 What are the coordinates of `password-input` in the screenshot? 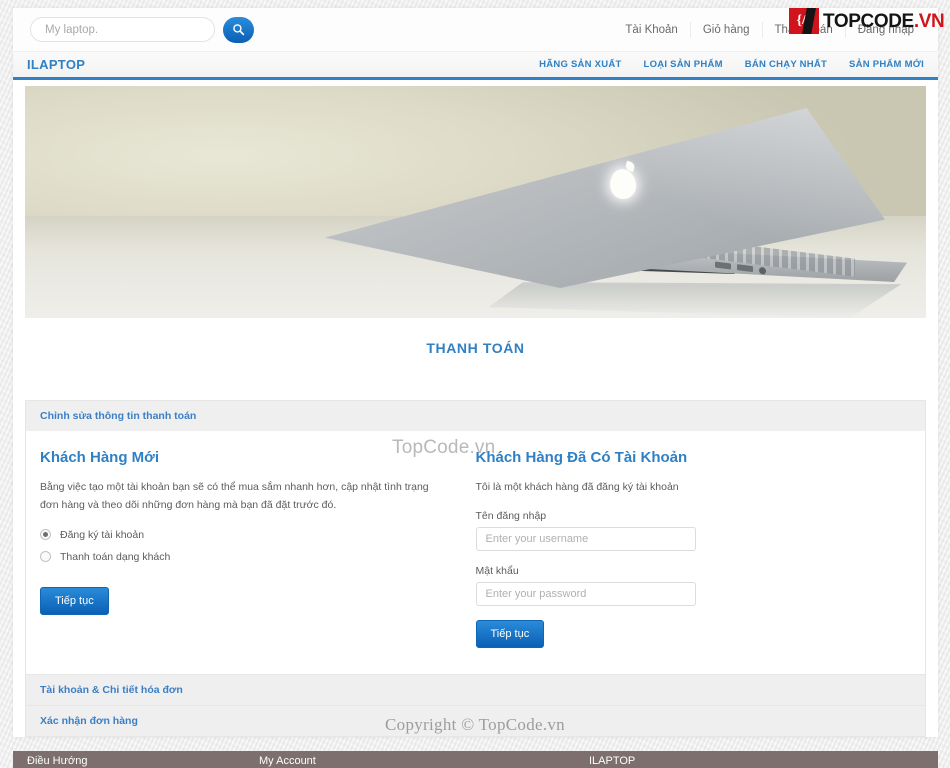 It's located at (585, 594).